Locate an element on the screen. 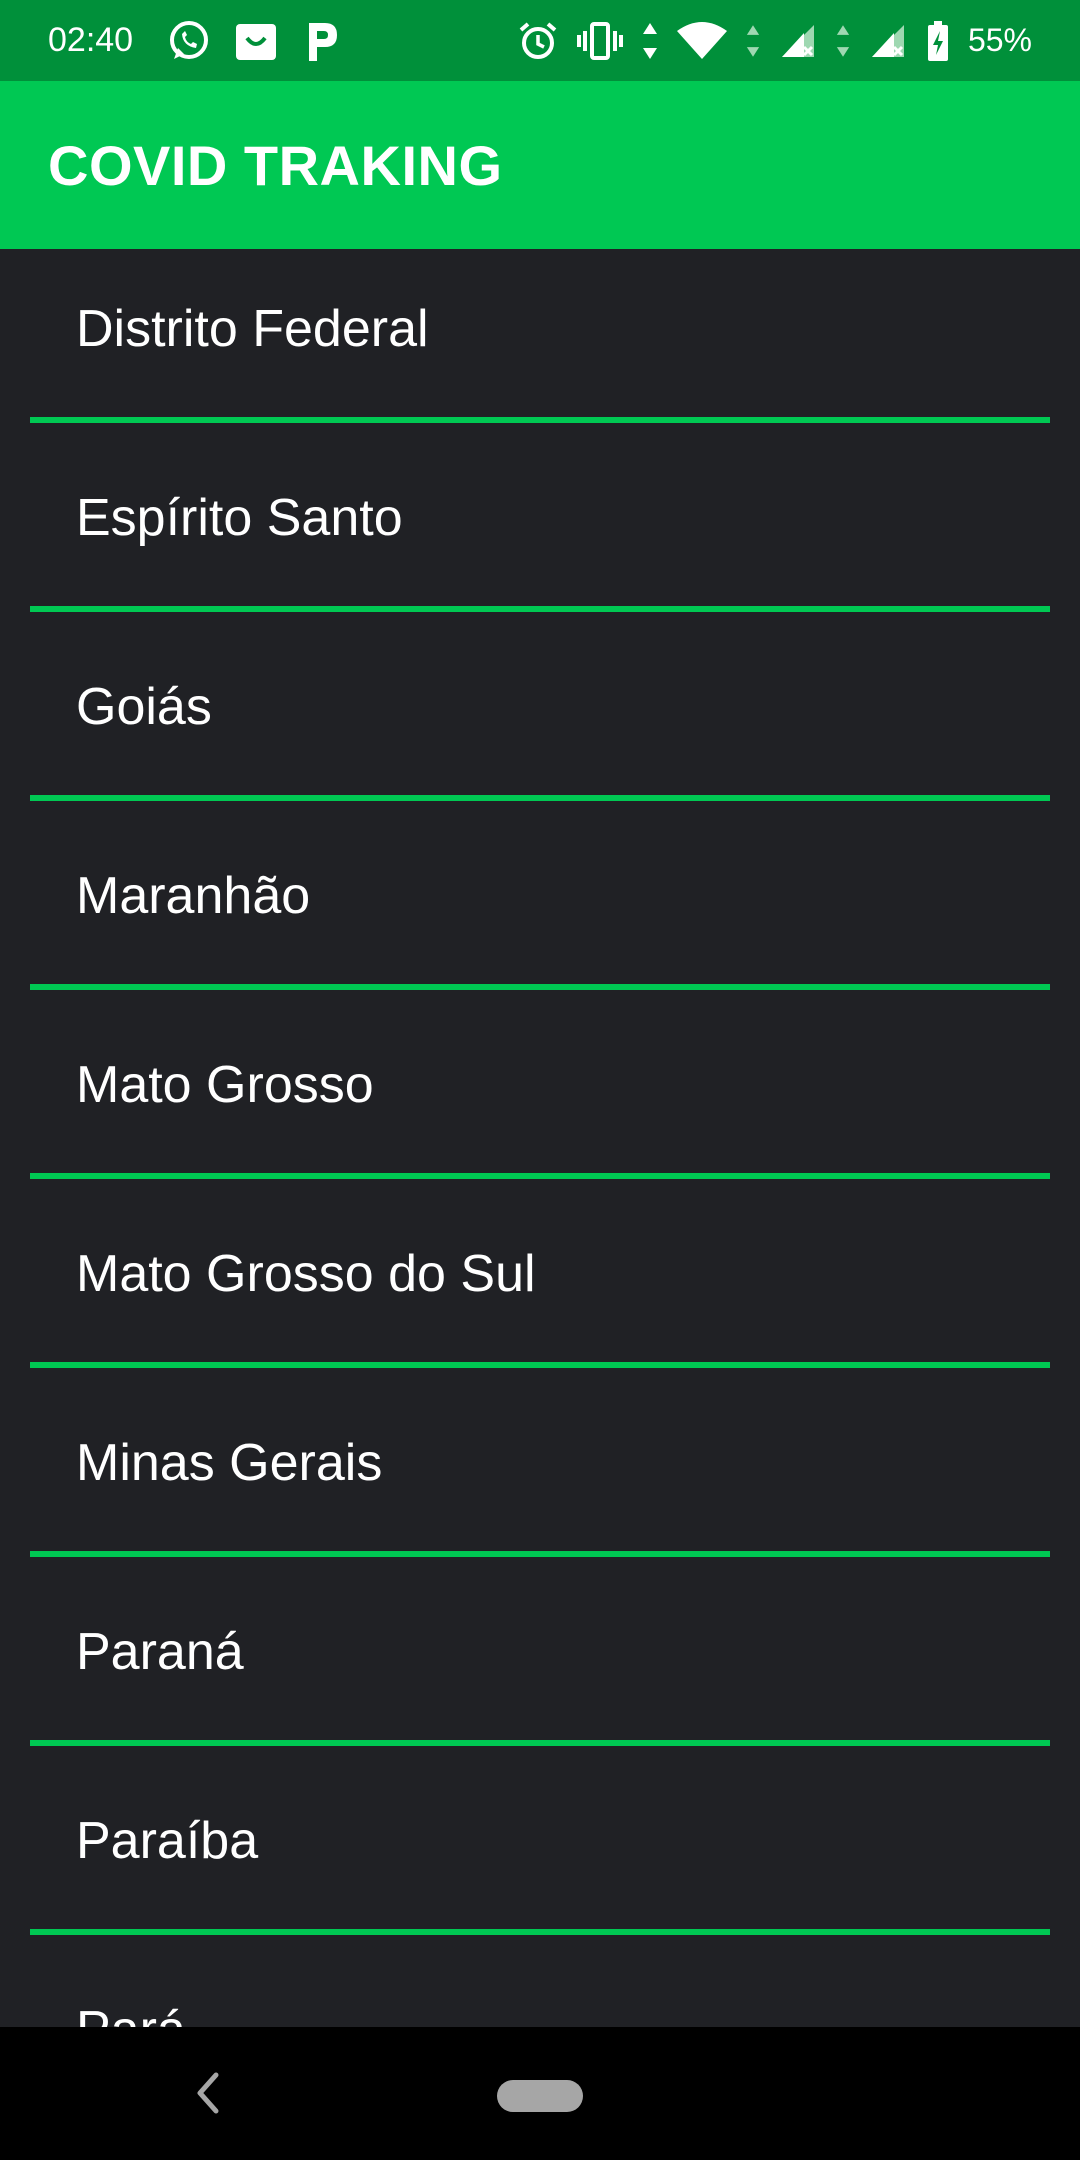  p-app-icon is located at coordinates (321, 41).